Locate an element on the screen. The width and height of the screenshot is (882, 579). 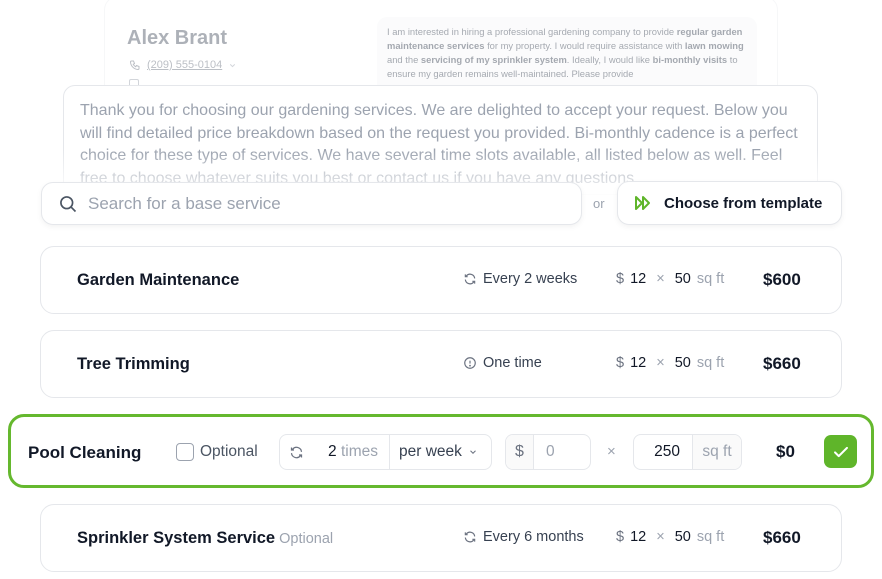
phone-icon is located at coordinates (134, 65).